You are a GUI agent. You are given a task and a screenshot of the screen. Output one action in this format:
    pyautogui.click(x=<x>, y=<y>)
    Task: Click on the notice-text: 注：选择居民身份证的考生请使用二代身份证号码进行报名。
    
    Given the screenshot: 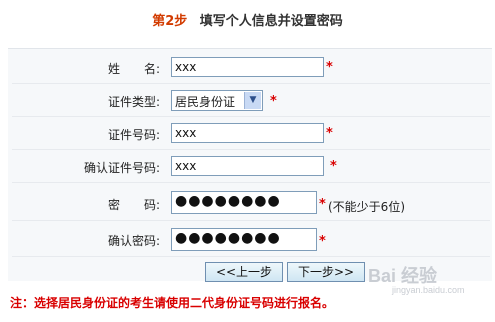 What is the action you would take?
    pyautogui.click(x=172, y=303)
    